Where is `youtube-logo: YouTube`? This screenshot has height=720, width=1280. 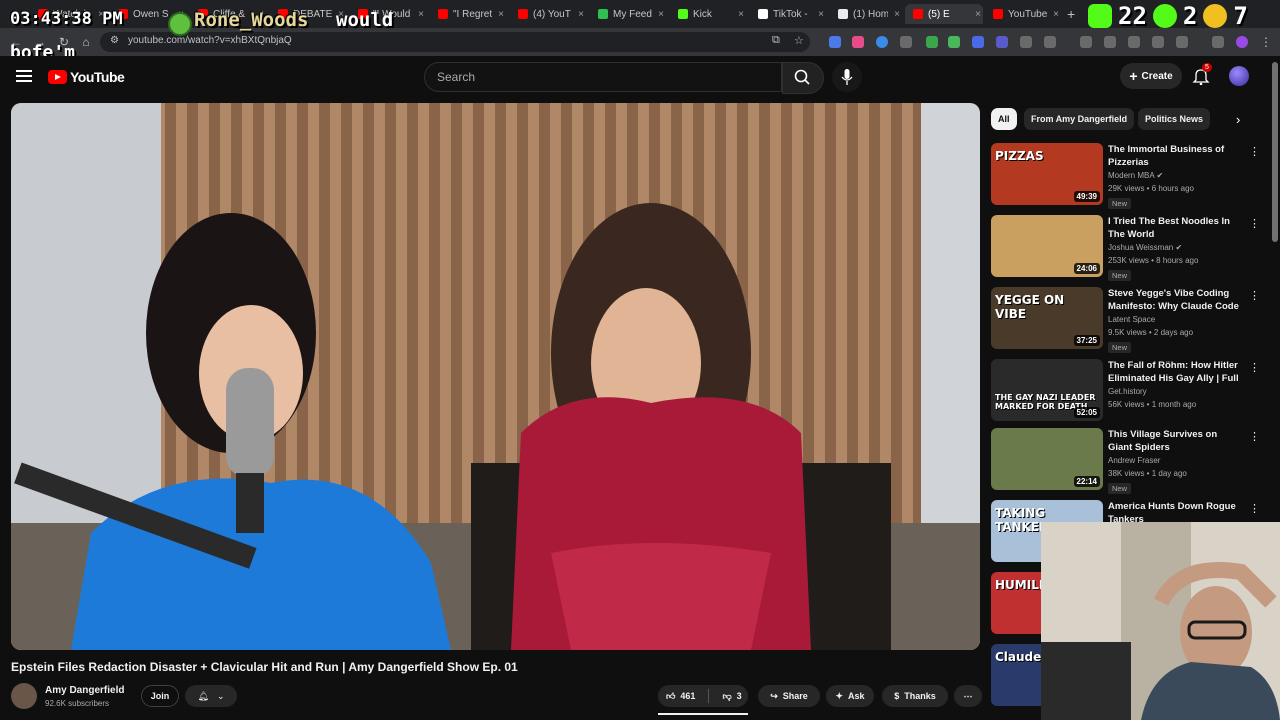
youtube-logo: YouTube is located at coordinates (86, 77).